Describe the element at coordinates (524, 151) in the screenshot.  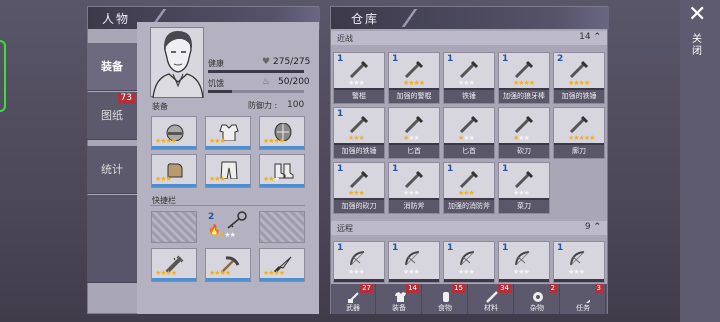
I see `item-name: 砍刀` at that location.